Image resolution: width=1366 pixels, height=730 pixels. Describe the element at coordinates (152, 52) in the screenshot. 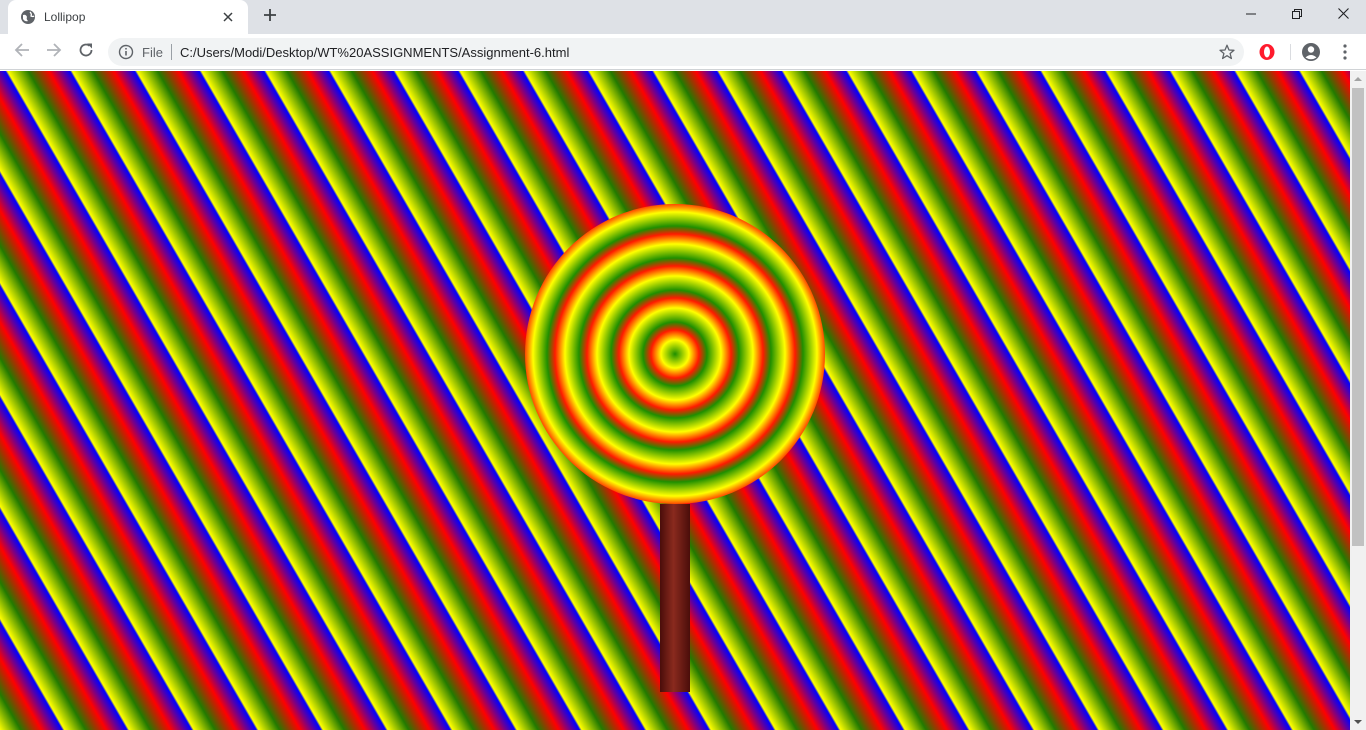

I see `scheme-label: File` at that location.